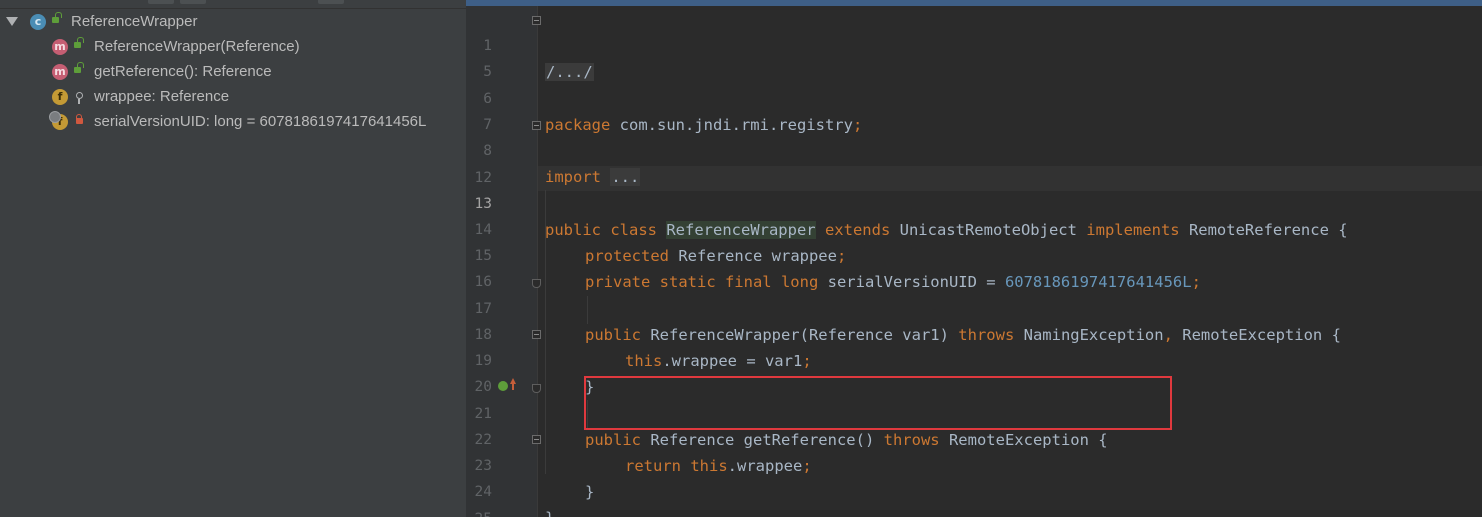 The height and width of the screenshot is (517, 1482). I want to click on tree-item-constructor: m ReferenceWrapper(Reference), so click(233, 46).